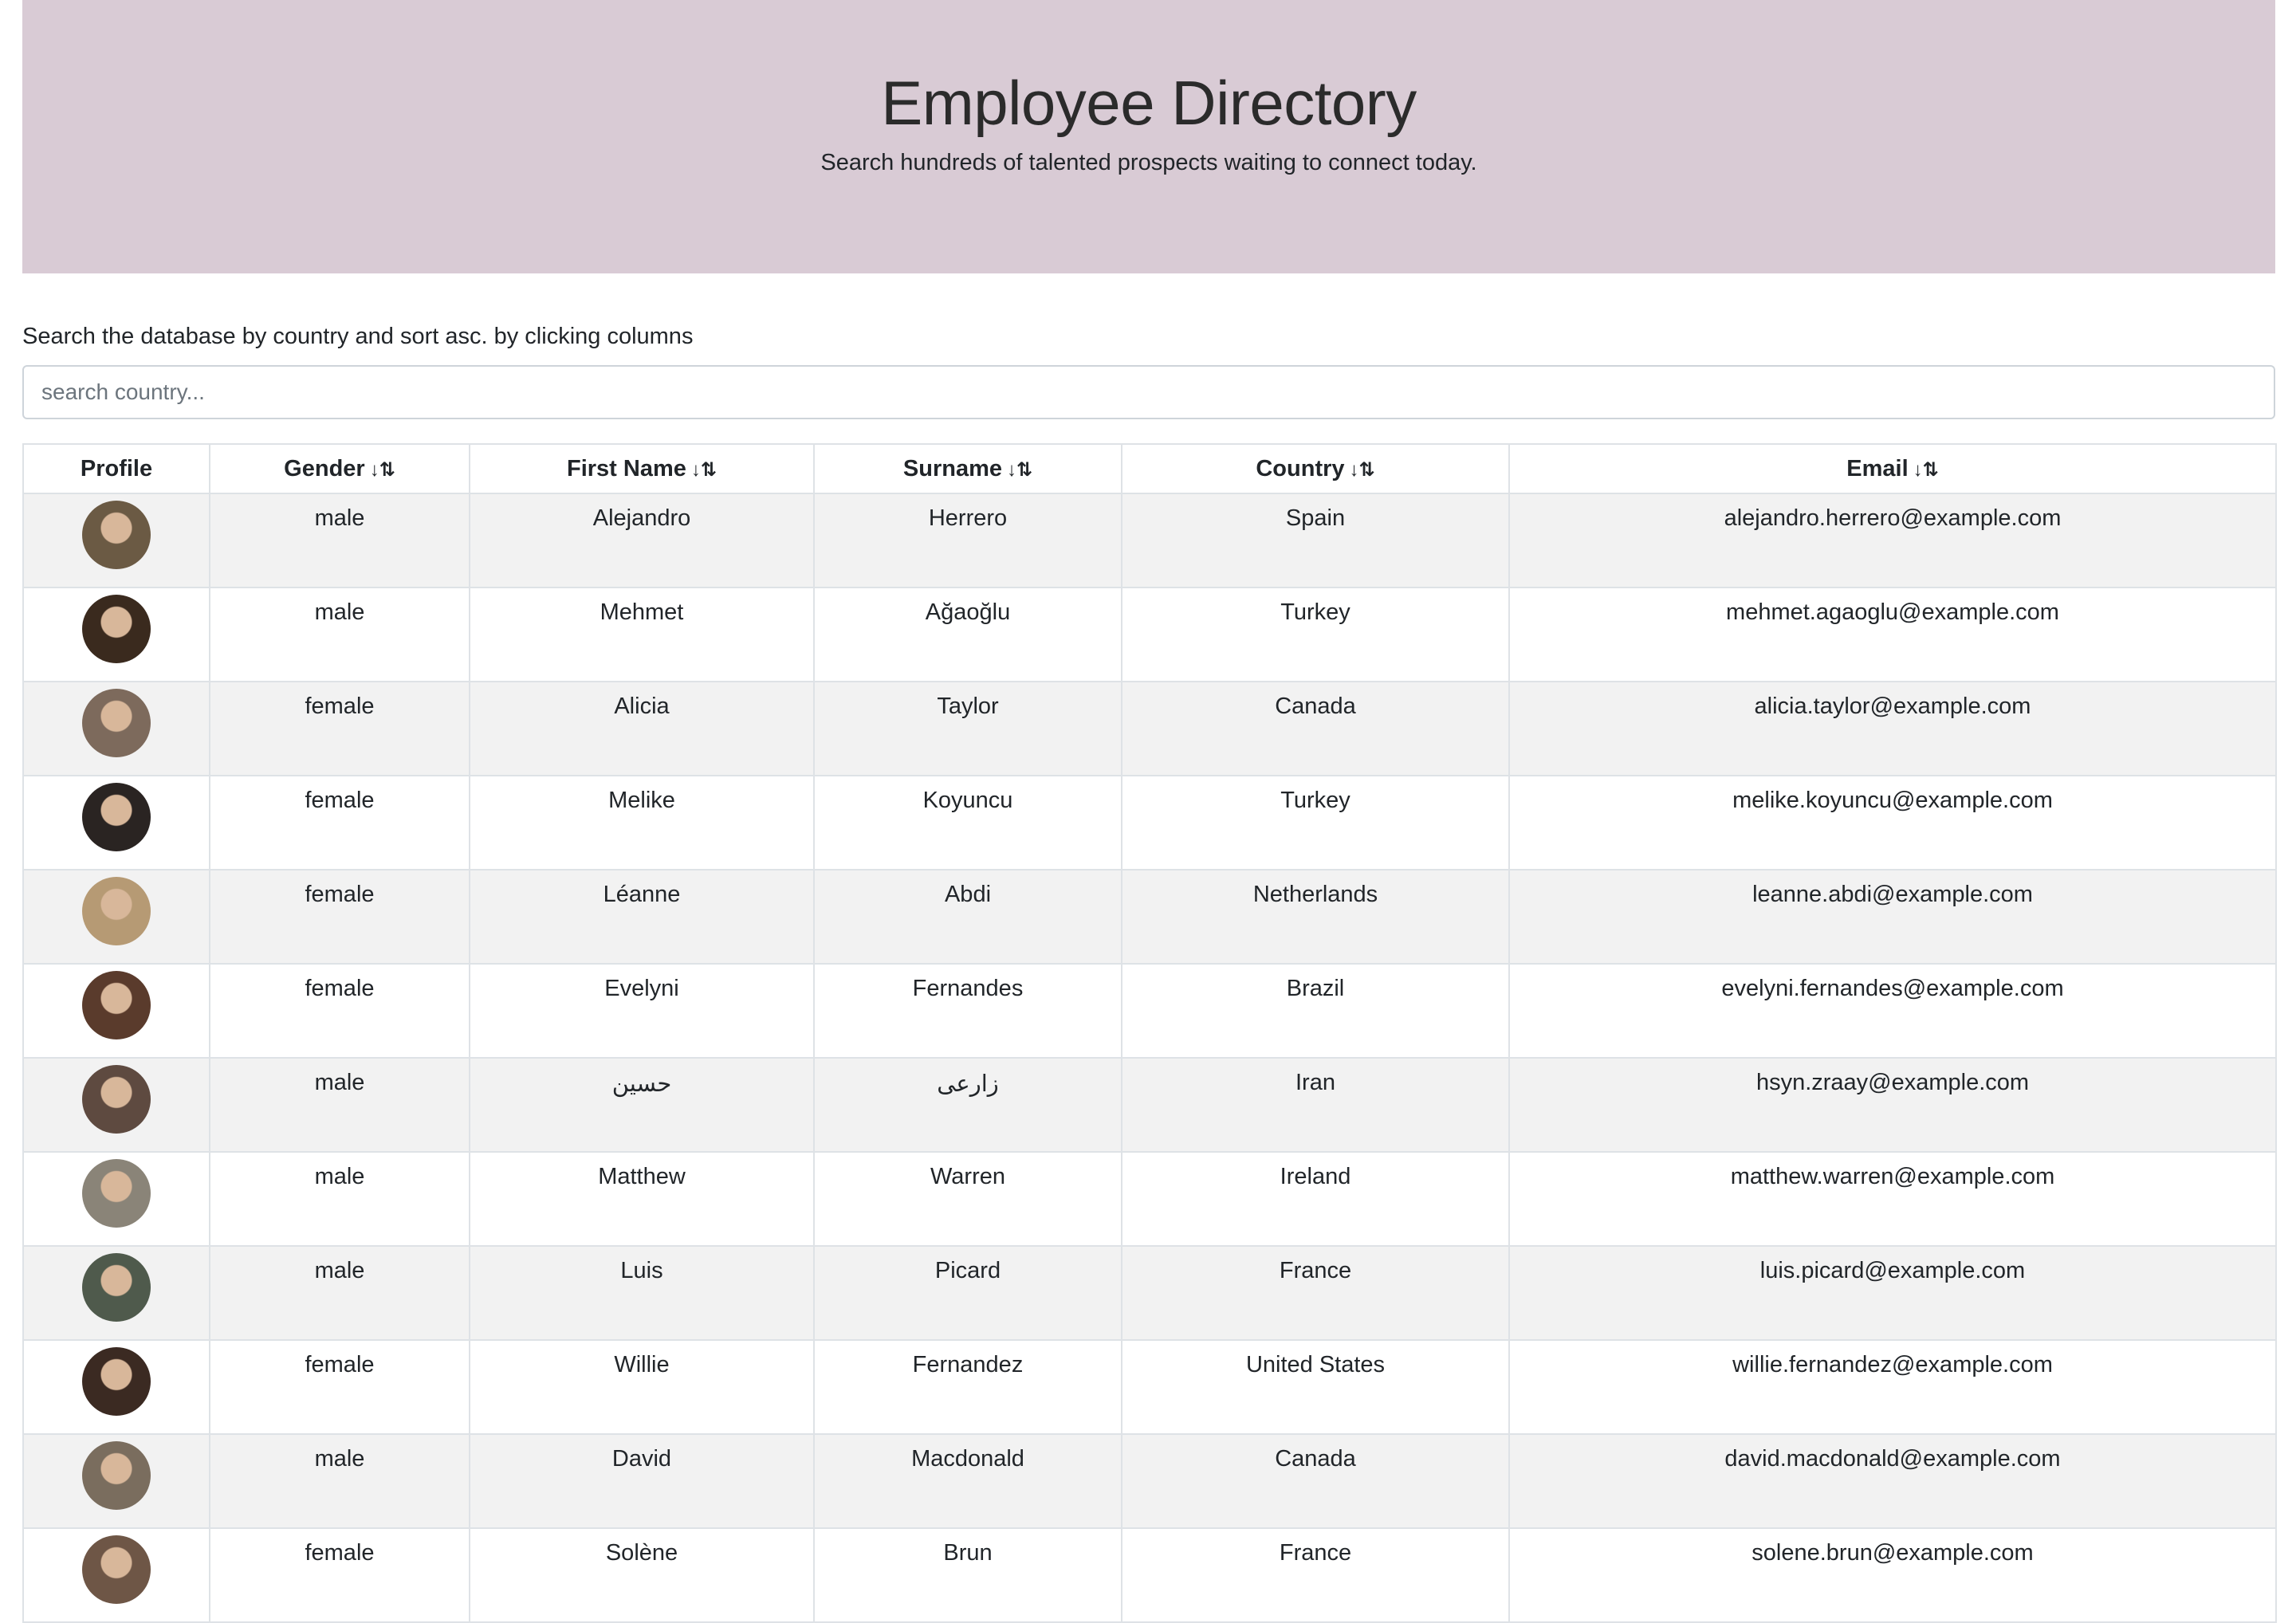 The image size is (2296, 1623). What do you see at coordinates (1892, 1387) in the screenshot?
I see `email-cell: willie.fernandez@example.com` at bounding box center [1892, 1387].